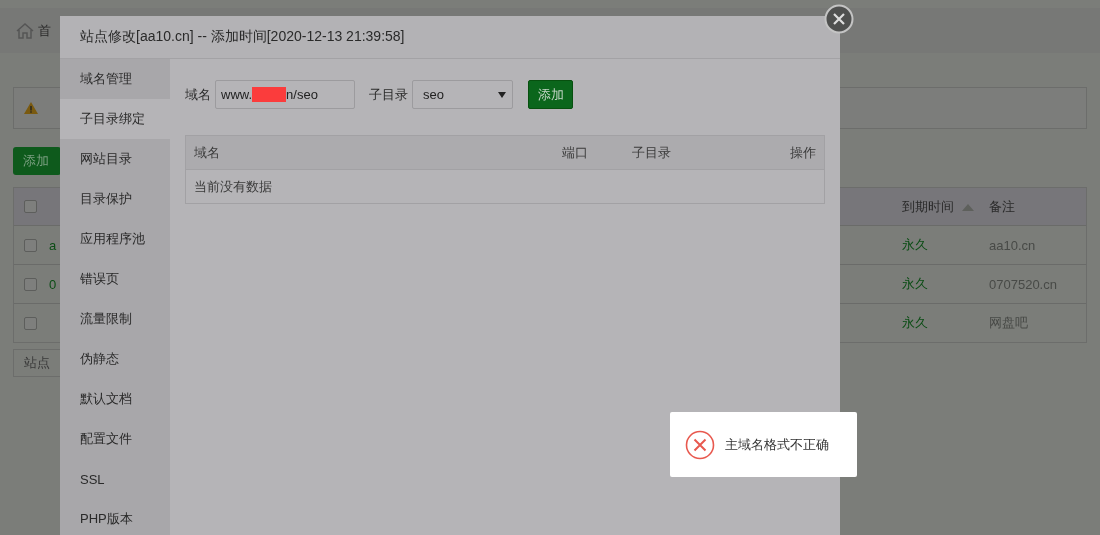 This screenshot has height=535, width=1100. What do you see at coordinates (777, 444) in the screenshot?
I see `toast-message: 主域名格式不正确` at bounding box center [777, 444].